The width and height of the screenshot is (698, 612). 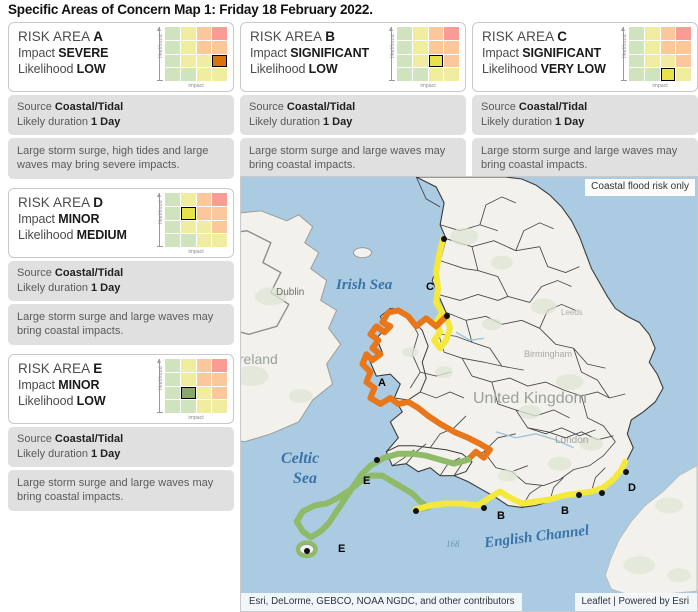 I want to click on risk-card-e-summary: RISK AREA E Impact MINOR Likelihood LOW, so click(x=80, y=389).